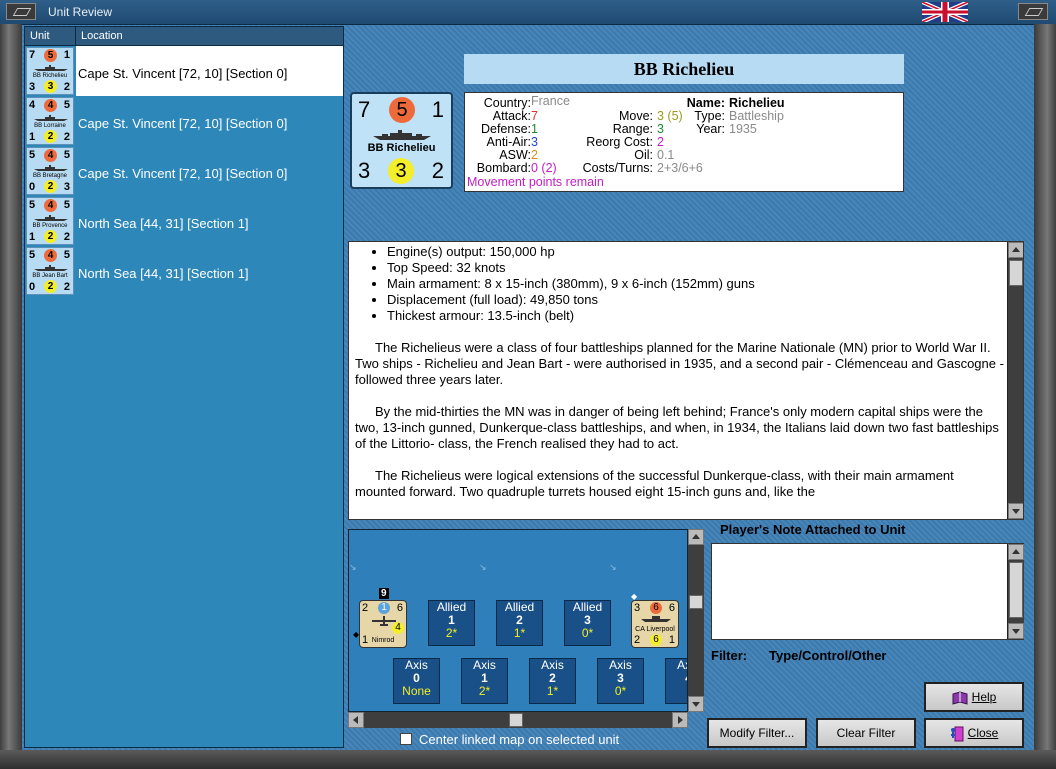 Image resolution: width=1056 pixels, height=769 pixels. What do you see at coordinates (696, 620) in the screenshot?
I see `map-vertical-scrollbar` at bounding box center [696, 620].